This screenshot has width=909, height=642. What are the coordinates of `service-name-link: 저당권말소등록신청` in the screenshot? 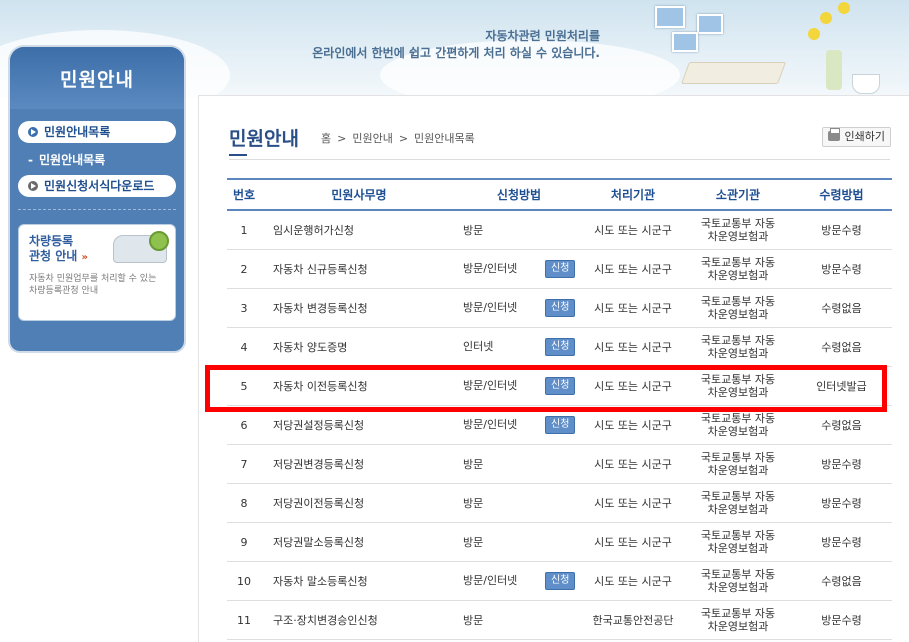 It's located at (318, 542).